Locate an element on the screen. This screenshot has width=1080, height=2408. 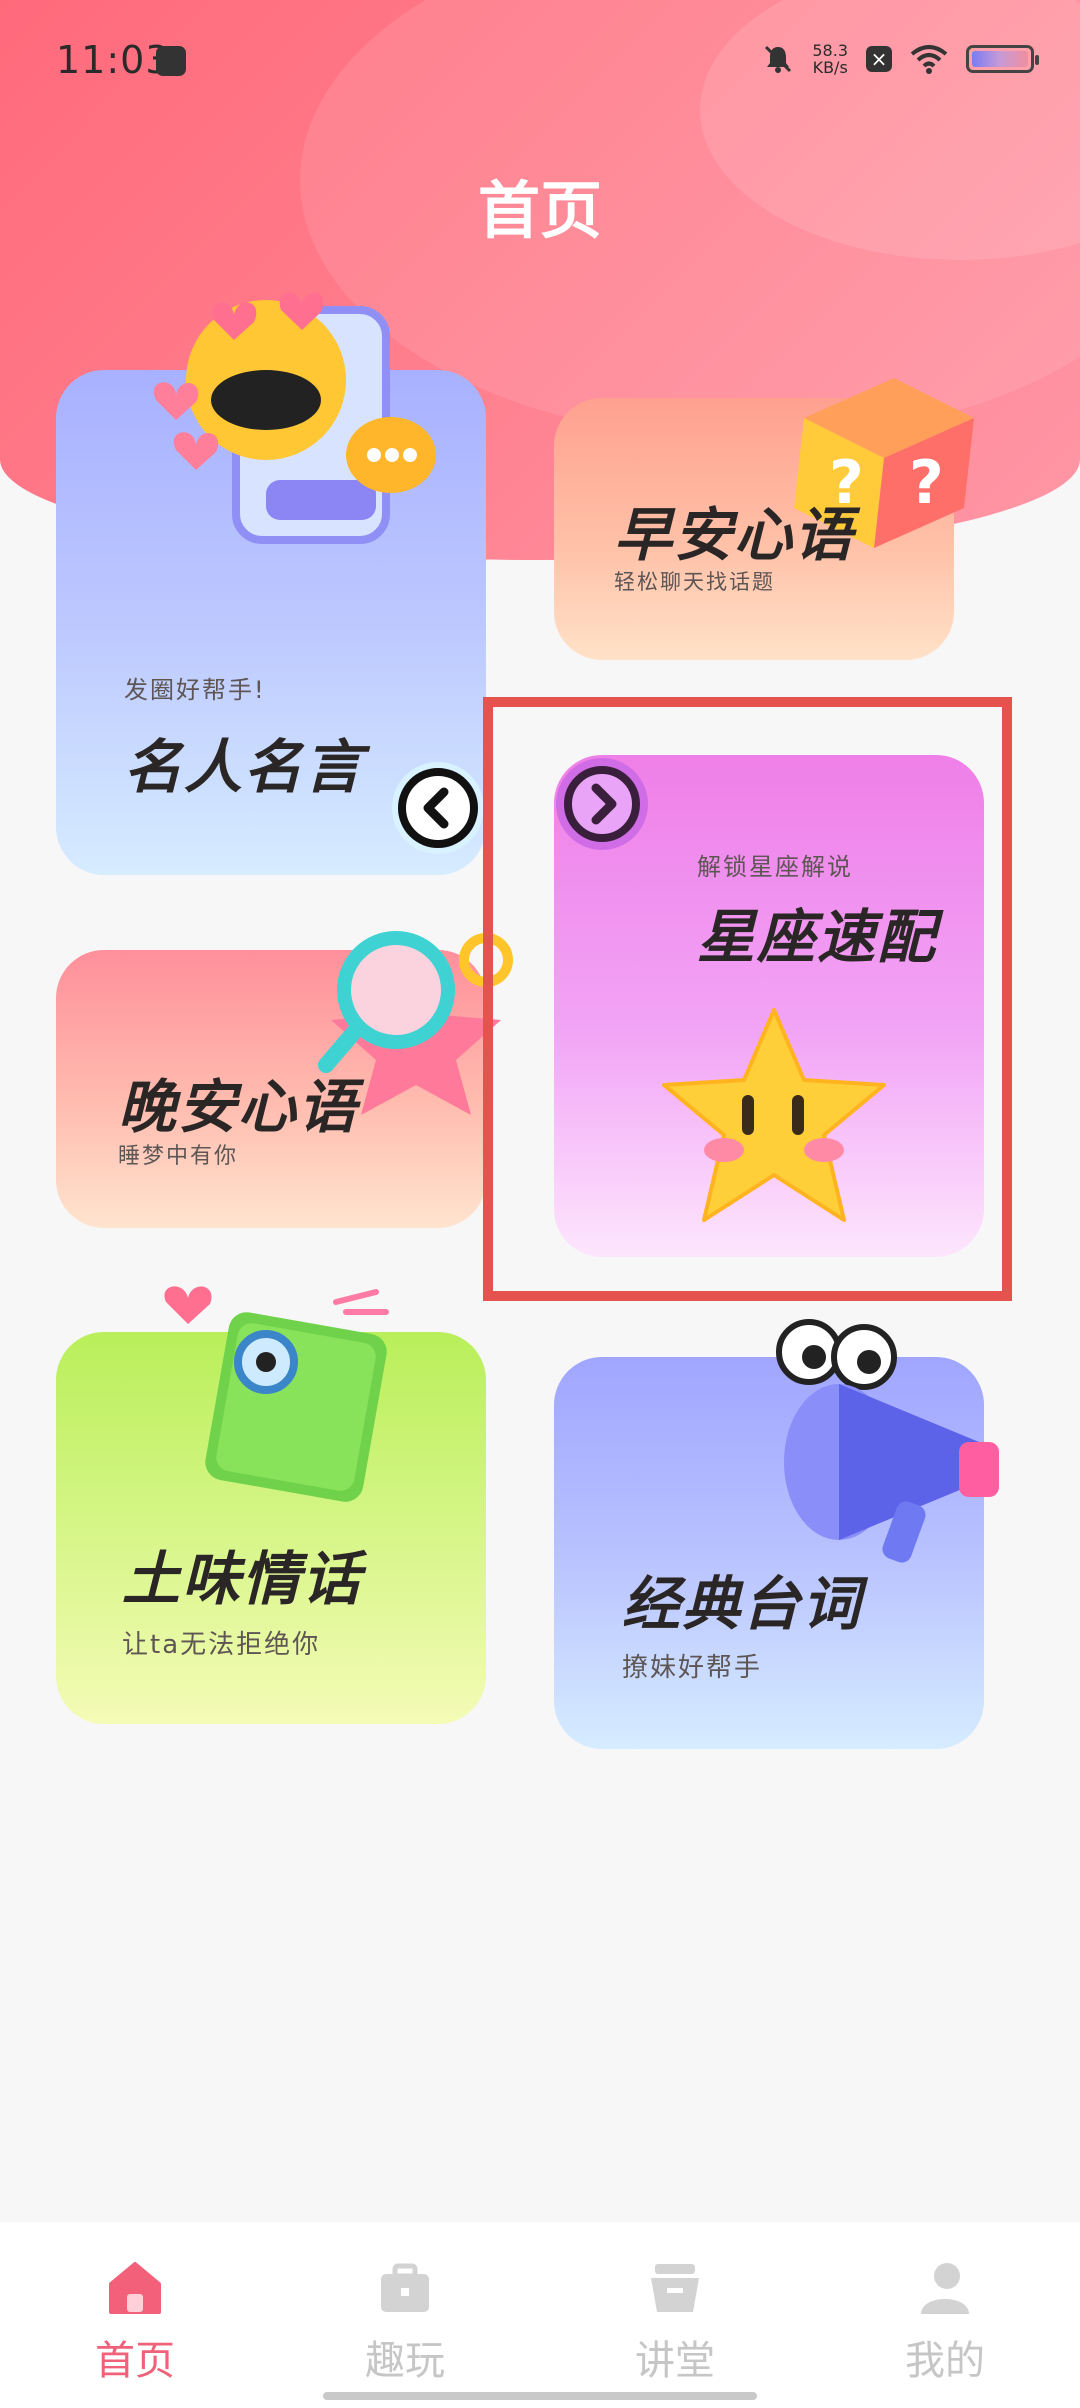
mute-bell-icon is located at coordinates (778, 59).